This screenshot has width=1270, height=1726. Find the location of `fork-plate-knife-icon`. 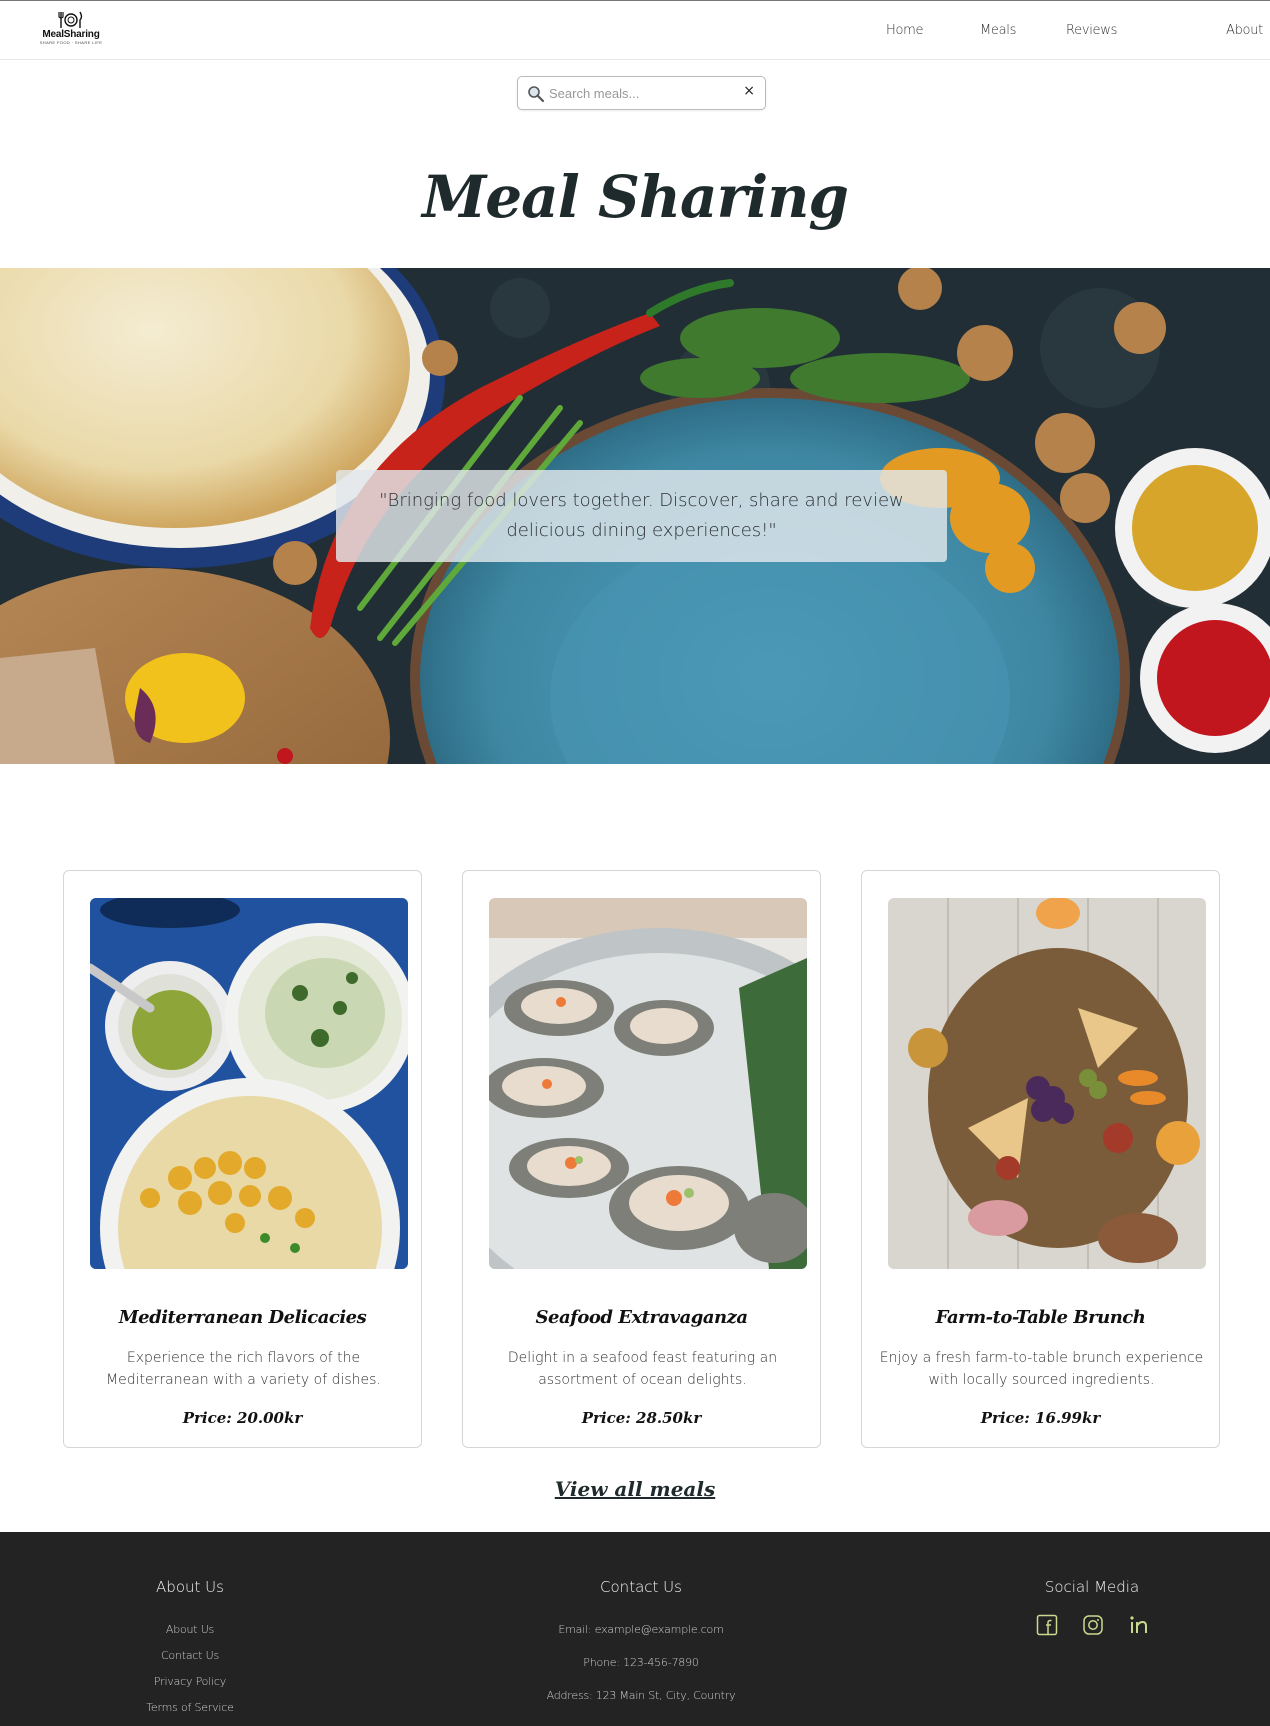

fork-plate-knife-icon is located at coordinates (70, 19).